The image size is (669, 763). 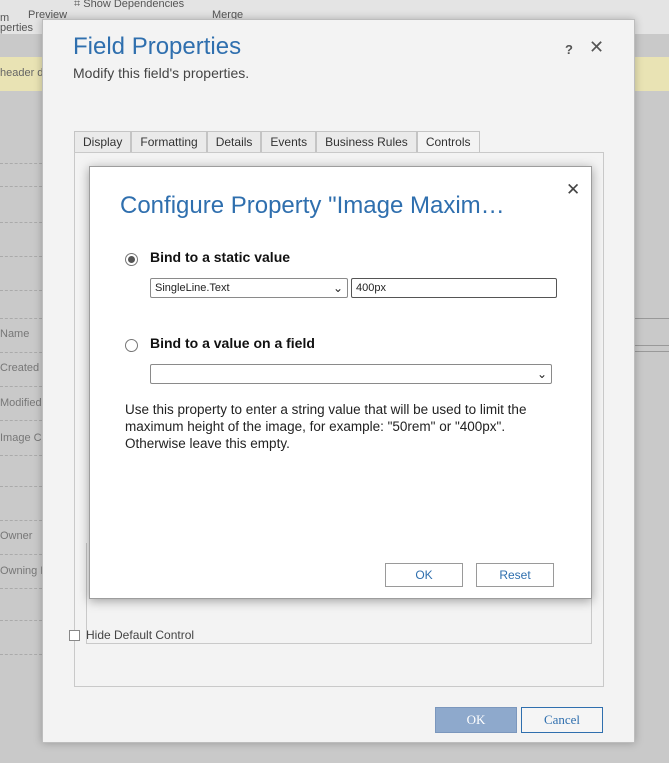 I want to click on reset-button: Reset, so click(x=515, y=575).